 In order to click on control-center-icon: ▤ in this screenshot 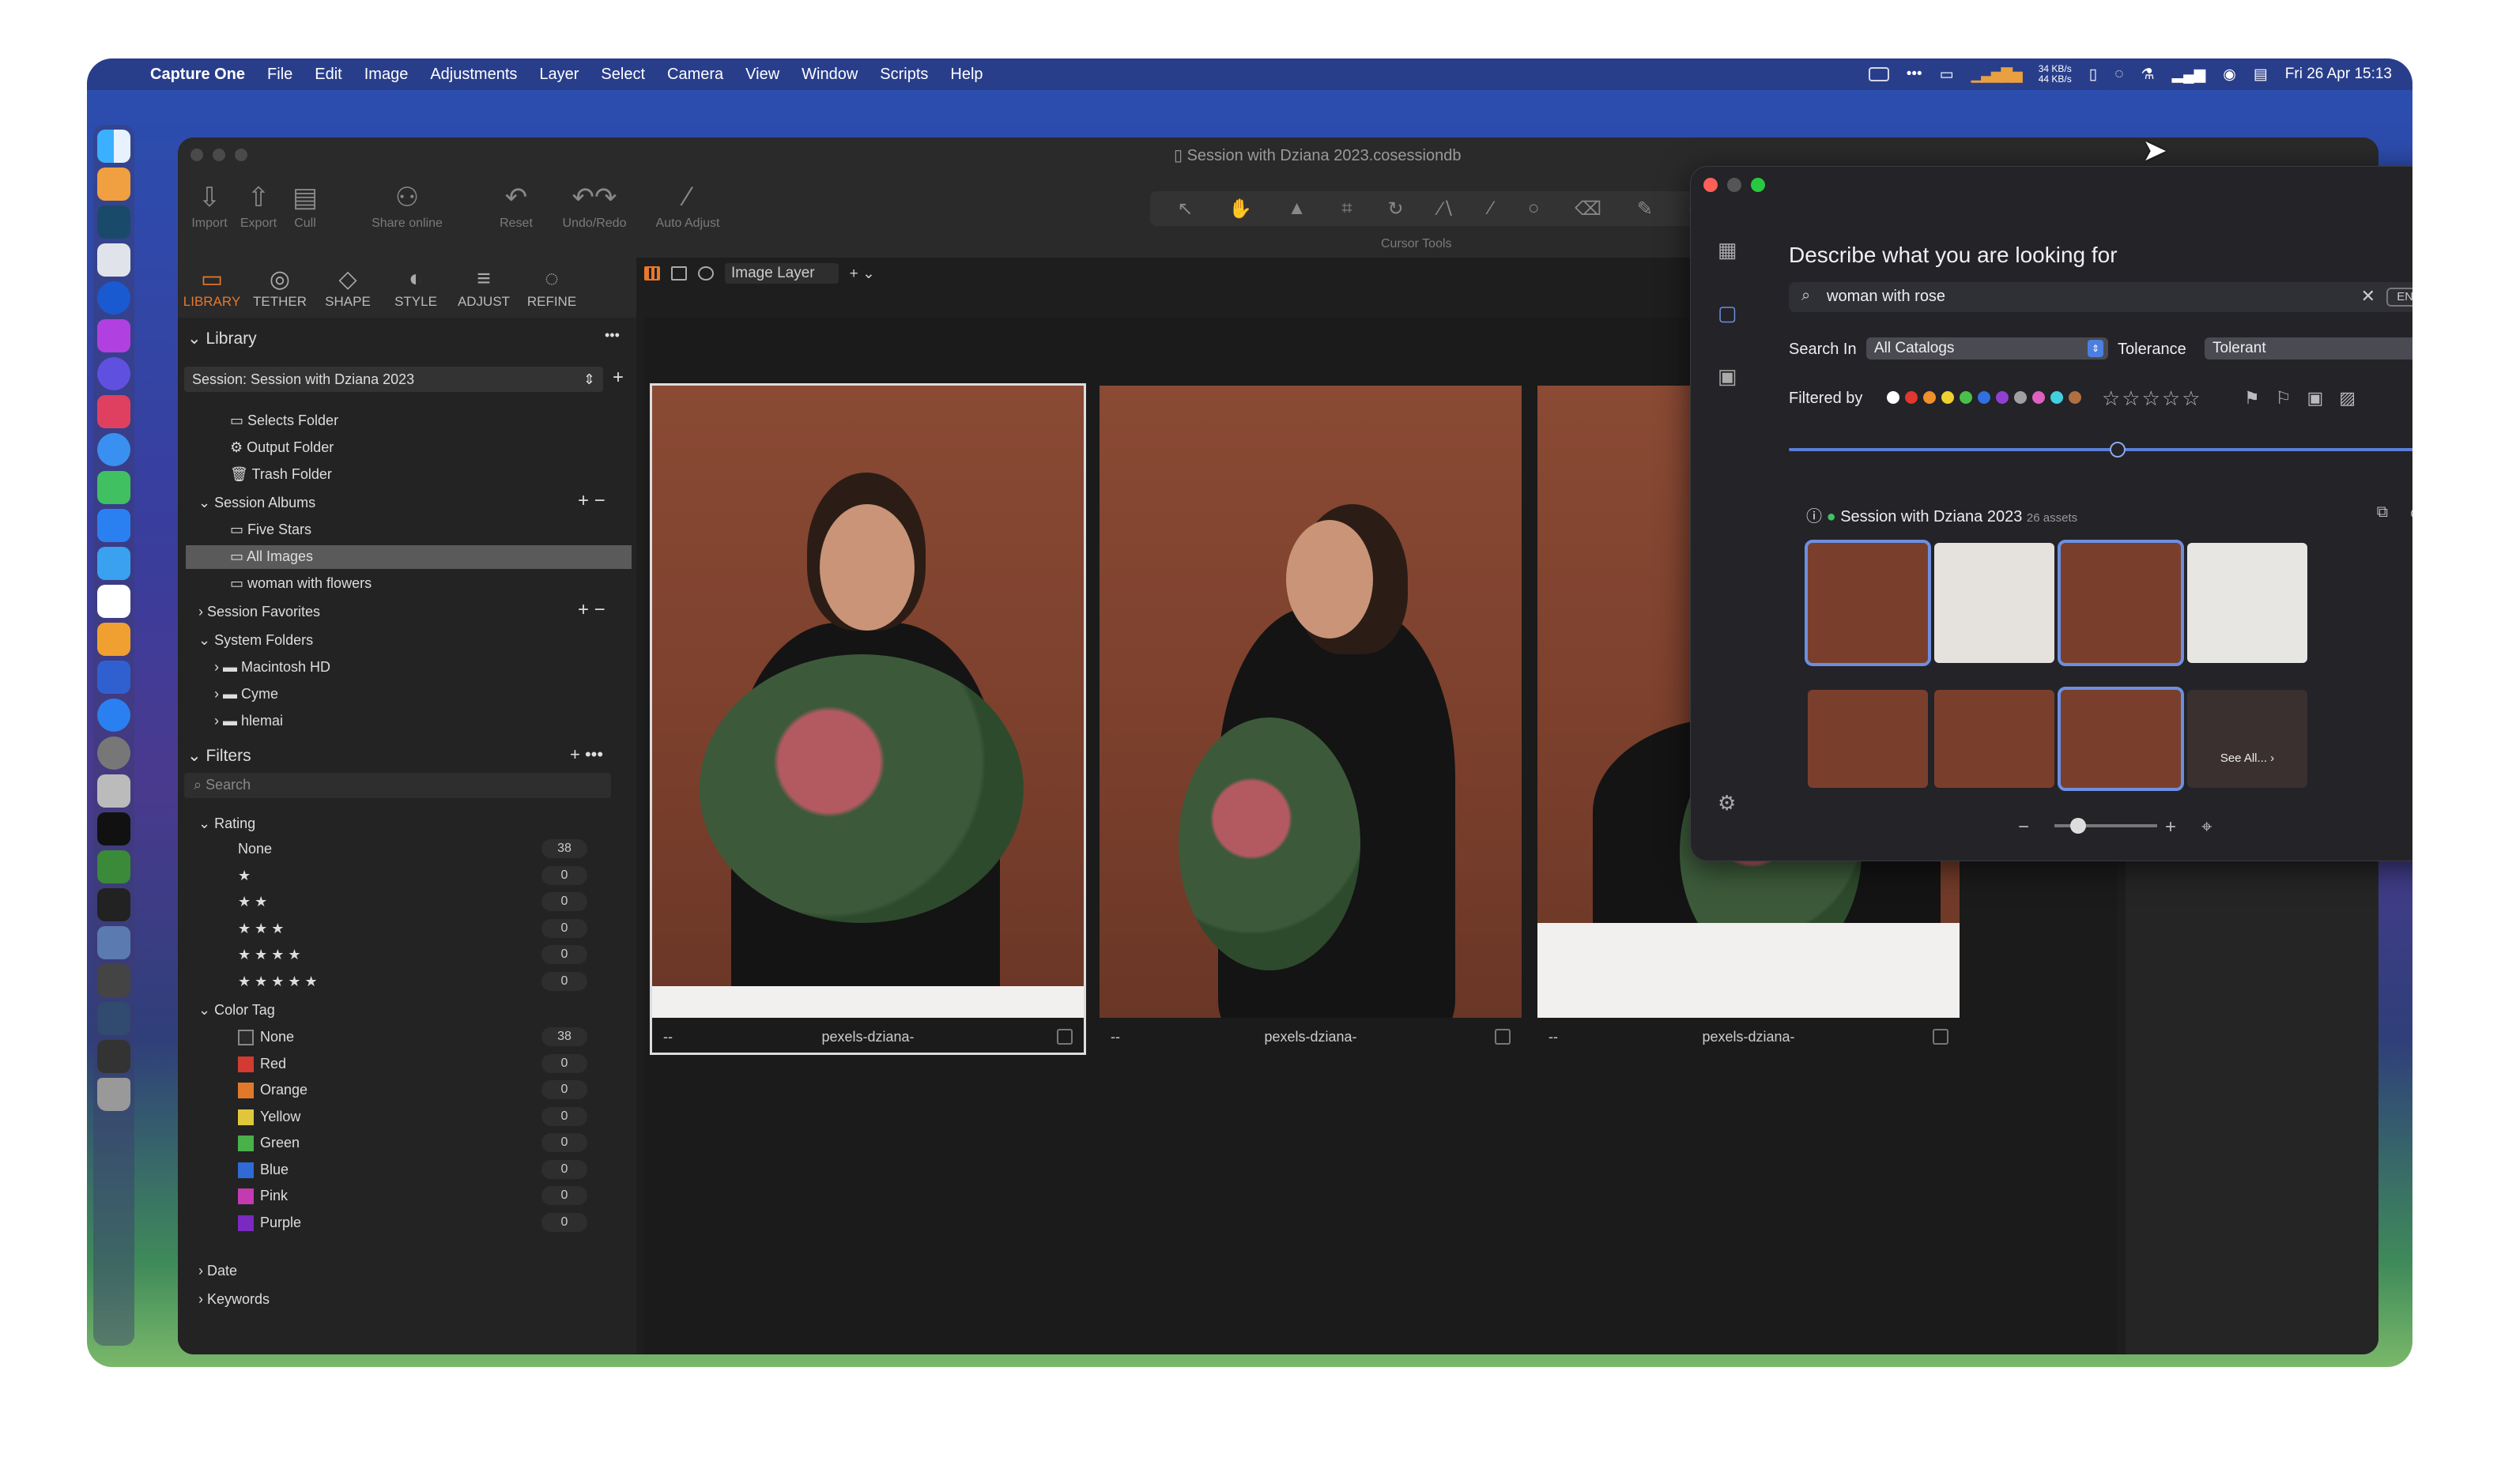, I will do `click(2261, 75)`.